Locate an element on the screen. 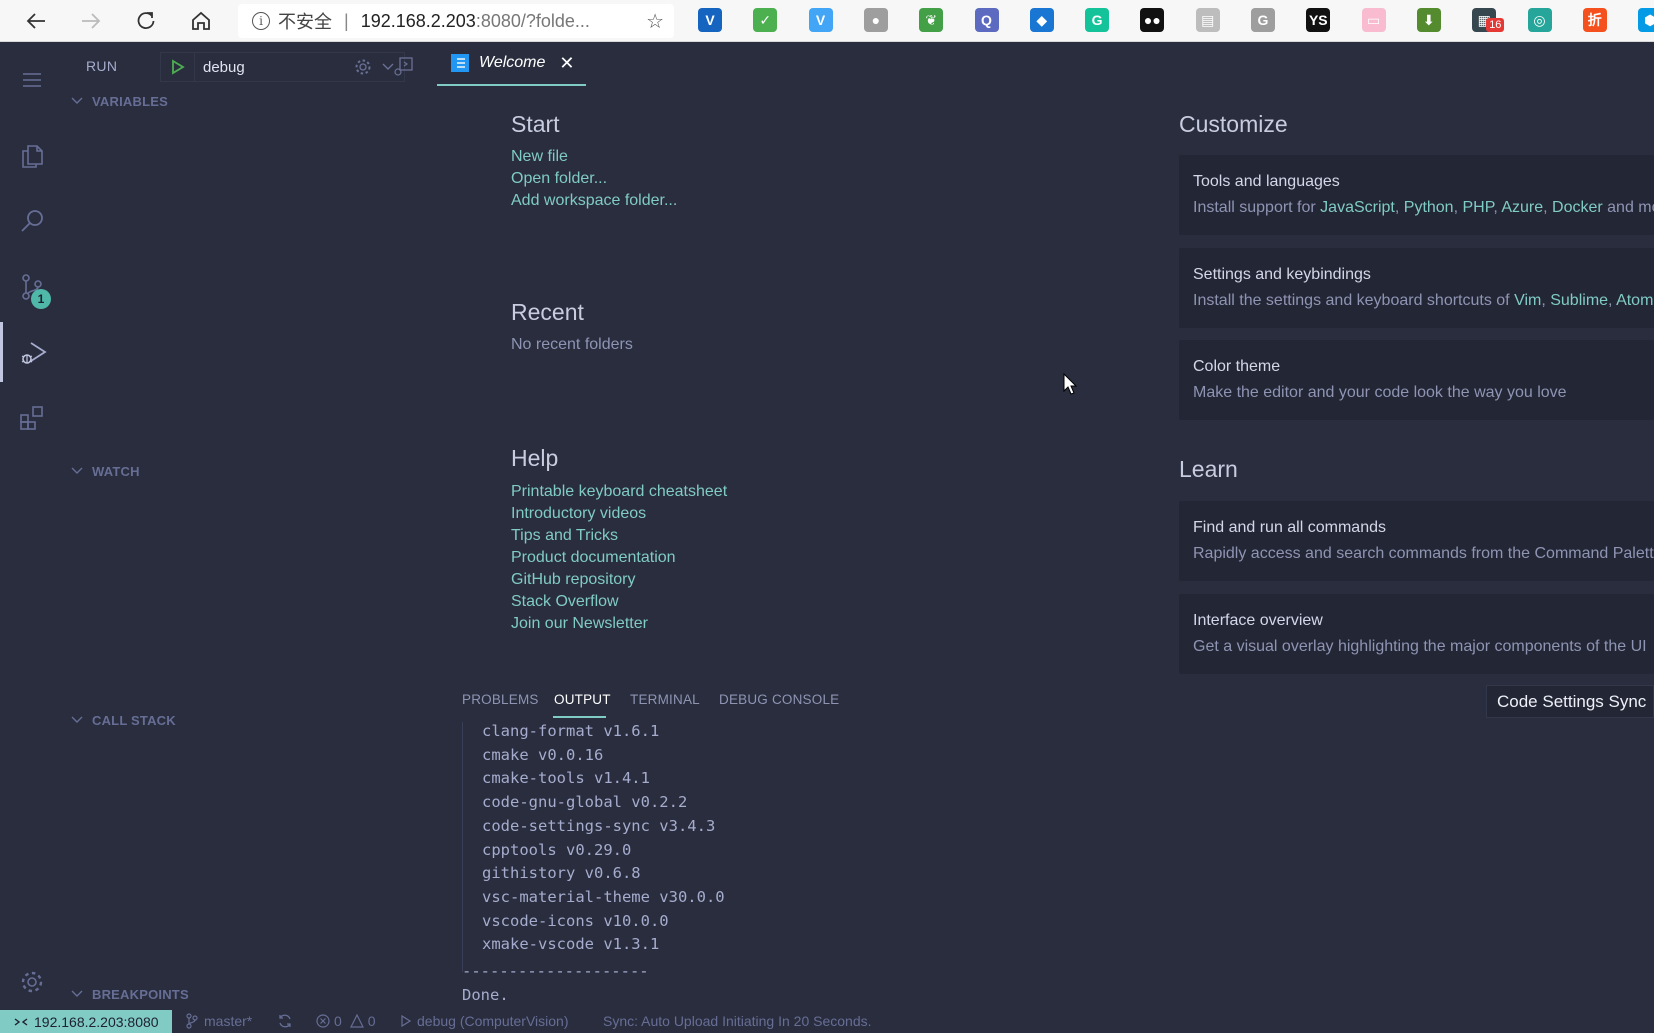  section-watch: WATCH is located at coordinates (104, 471).